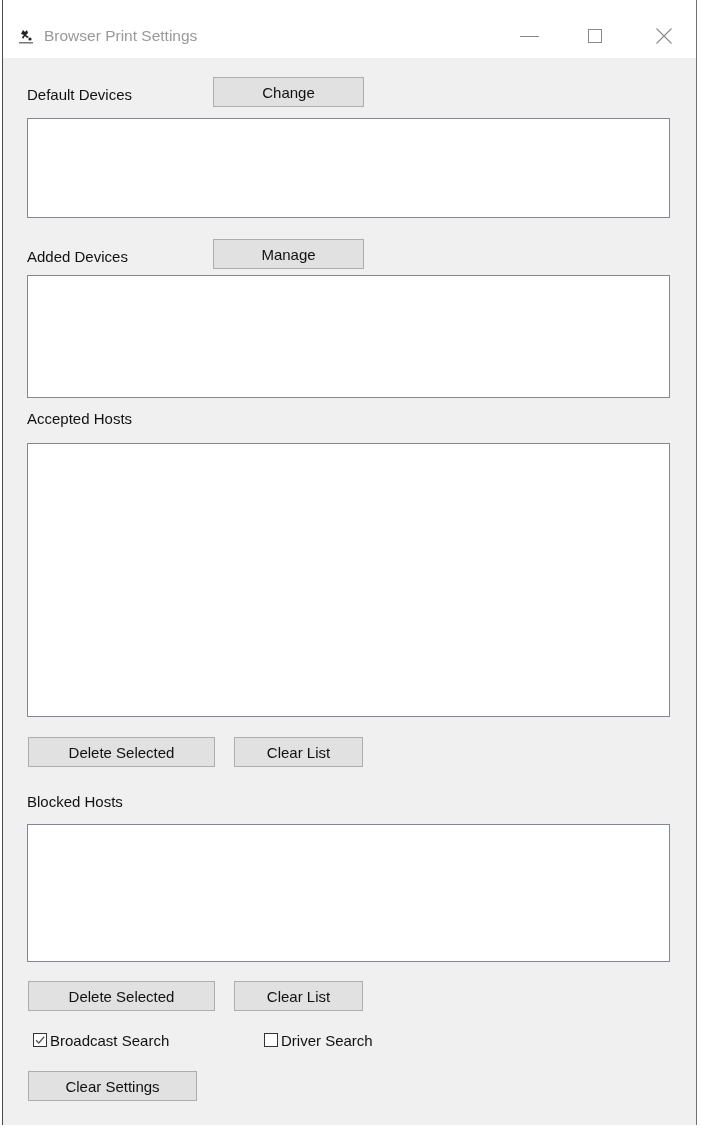  Describe the element at coordinates (75, 801) in the screenshot. I see `section-label: Blocked Hosts` at that location.